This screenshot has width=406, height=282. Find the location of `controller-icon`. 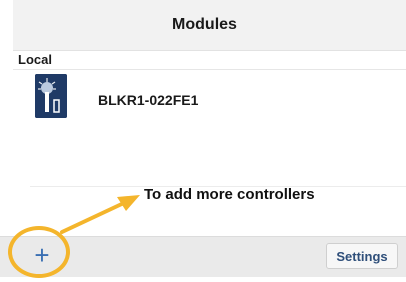

controller-icon is located at coordinates (51, 96).